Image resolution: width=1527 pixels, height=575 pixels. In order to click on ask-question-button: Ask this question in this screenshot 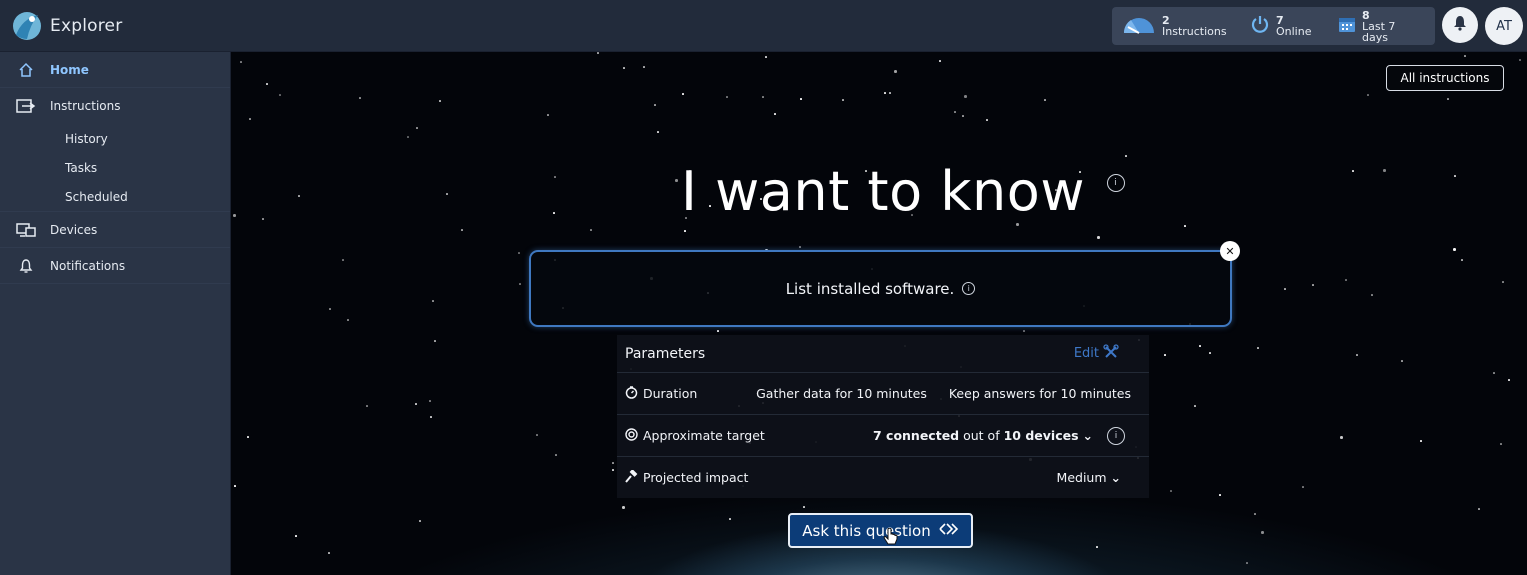, I will do `click(880, 530)`.